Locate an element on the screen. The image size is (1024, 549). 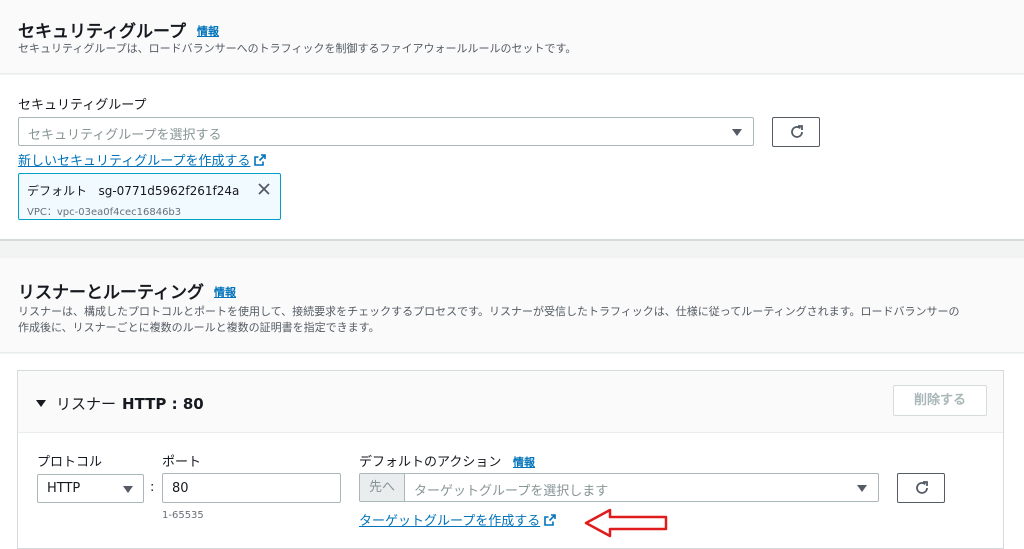
protocol-select: HTTP is located at coordinates (90, 488).